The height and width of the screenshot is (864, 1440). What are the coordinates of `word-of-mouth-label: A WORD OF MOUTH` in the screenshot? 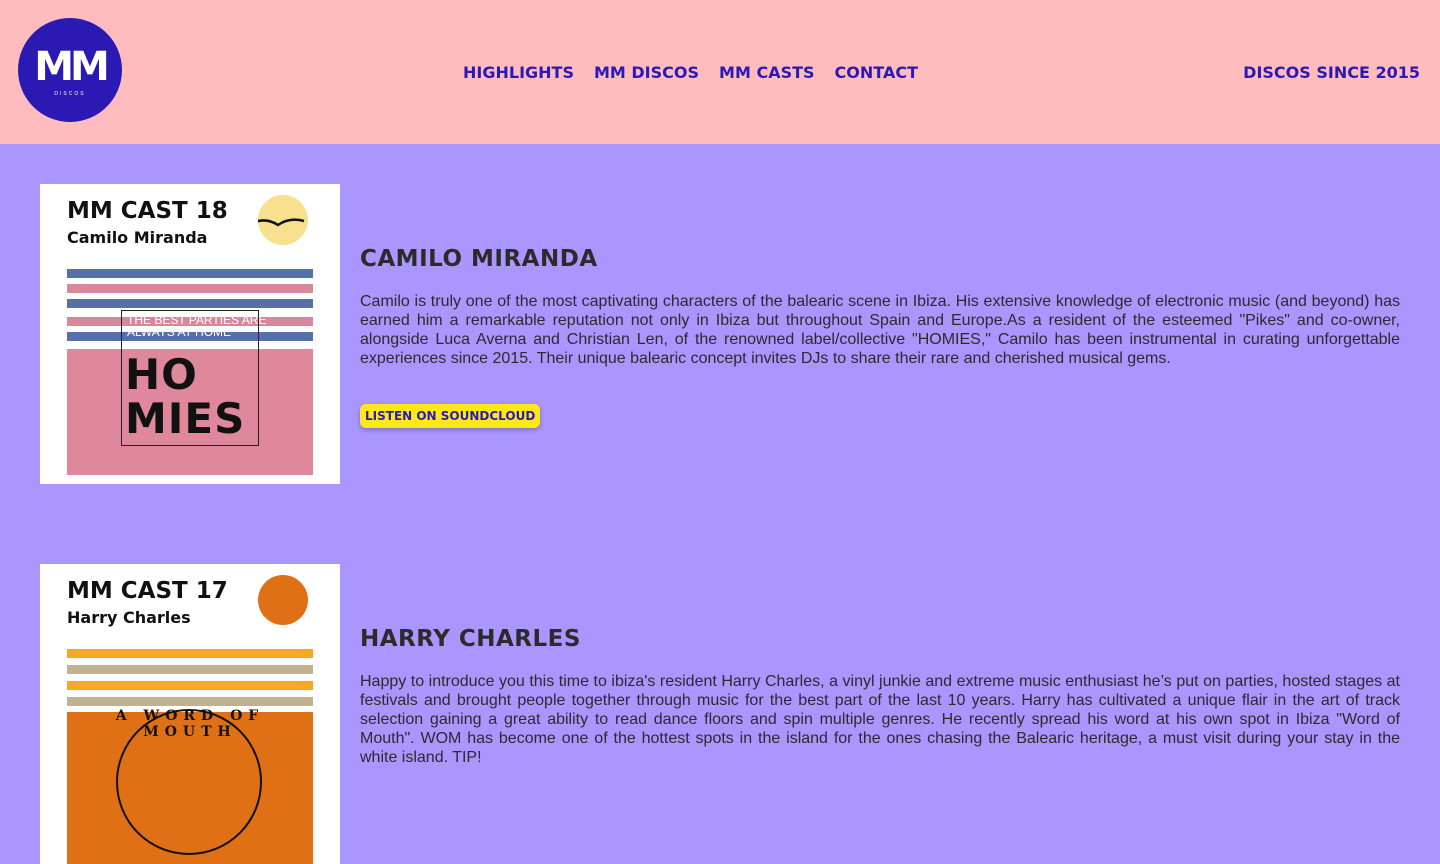 It's located at (190, 724).